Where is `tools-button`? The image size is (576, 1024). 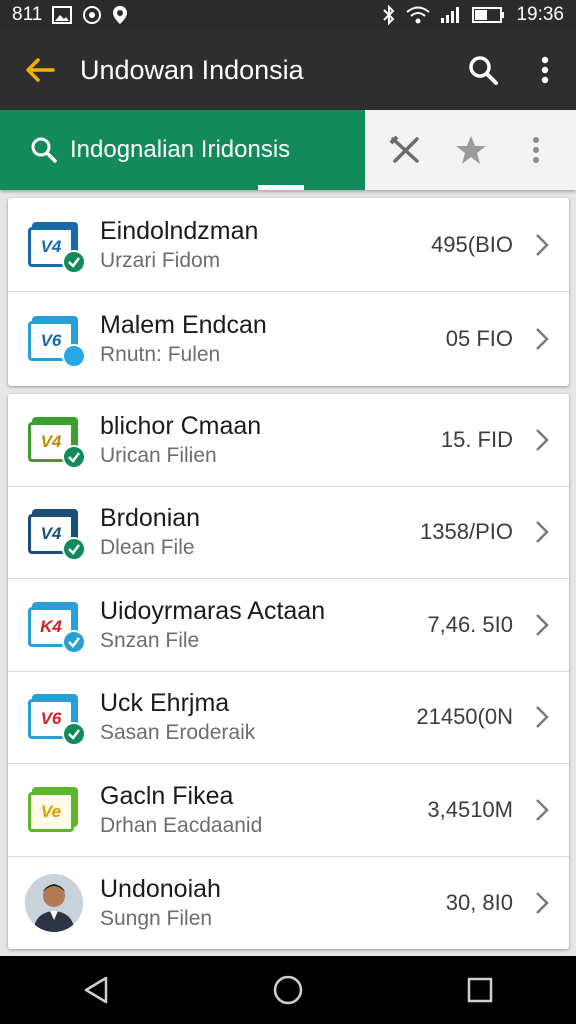
tools-button is located at coordinates (406, 150).